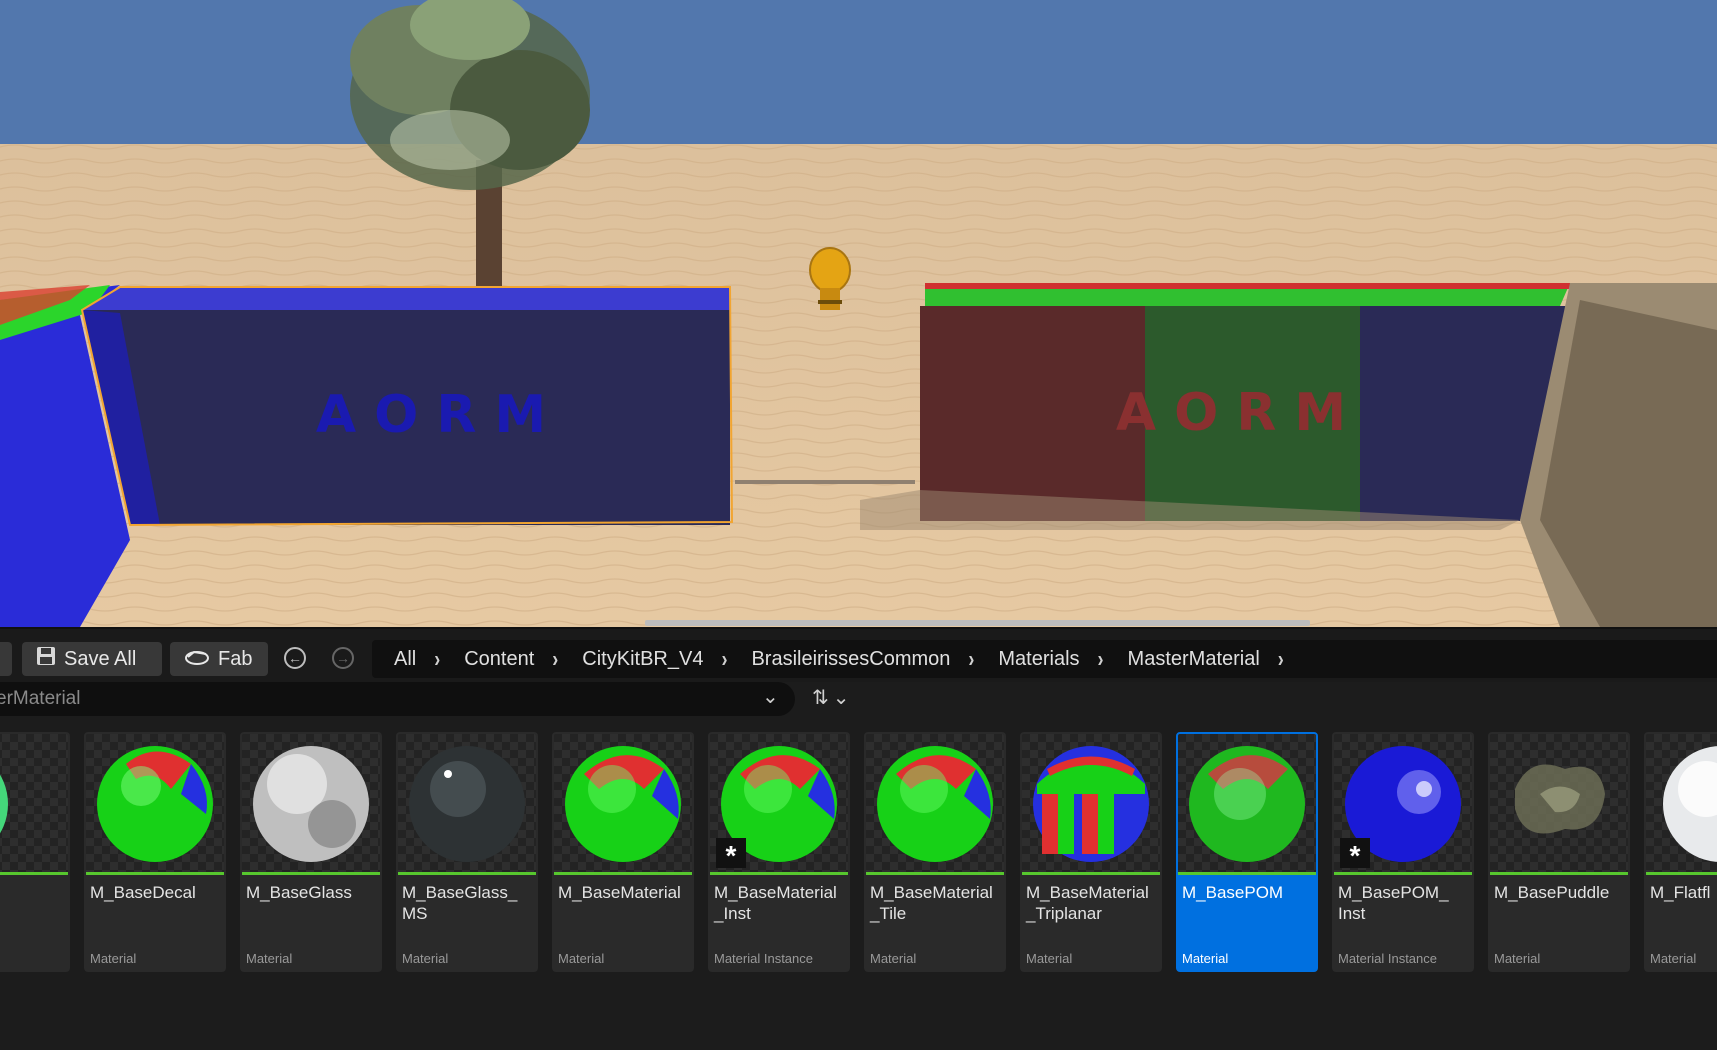 This screenshot has height=1050, width=1717. What do you see at coordinates (642, 659) in the screenshot?
I see `breadcrumb-item-citykit: CityKitBR_V4` at bounding box center [642, 659].